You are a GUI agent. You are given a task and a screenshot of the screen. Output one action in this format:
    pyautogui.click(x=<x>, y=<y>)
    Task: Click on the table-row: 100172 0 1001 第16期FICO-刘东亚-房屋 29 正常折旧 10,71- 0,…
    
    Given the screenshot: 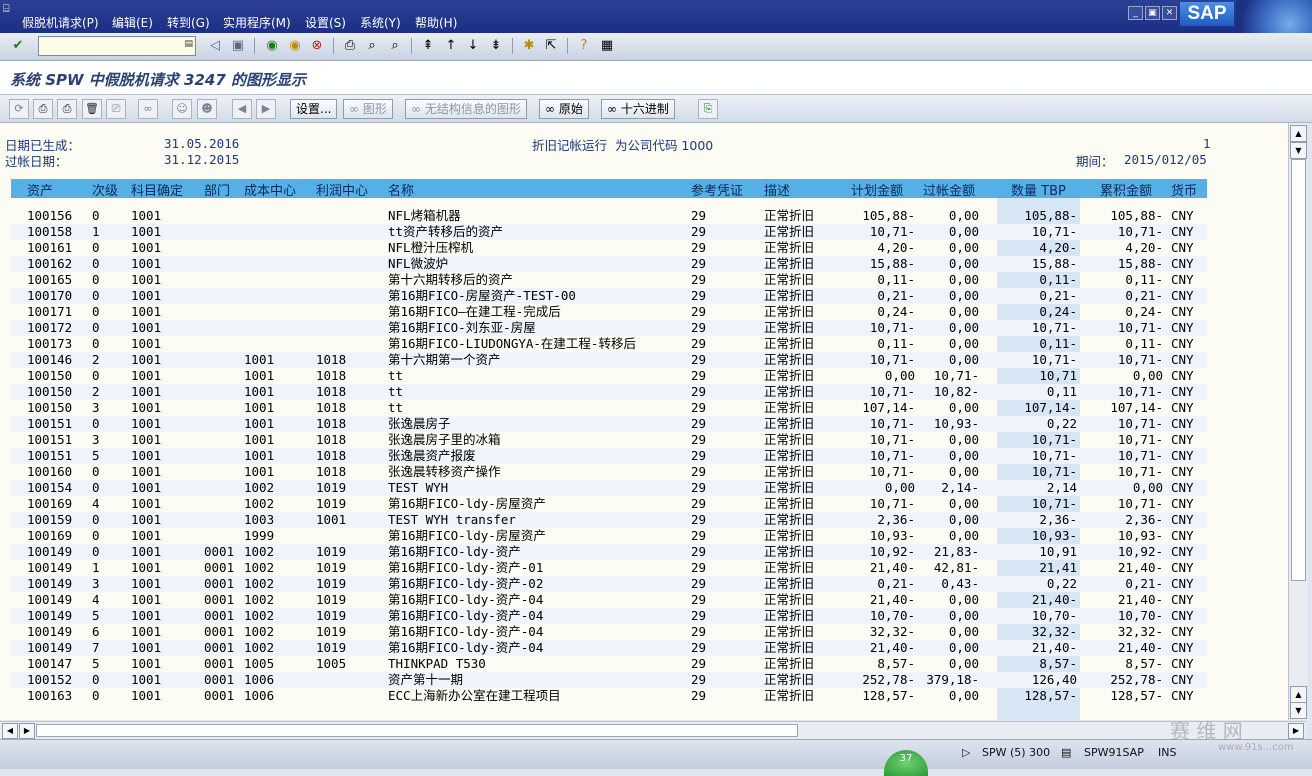 What is the action you would take?
    pyautogui.click(x=609, y=328)
    